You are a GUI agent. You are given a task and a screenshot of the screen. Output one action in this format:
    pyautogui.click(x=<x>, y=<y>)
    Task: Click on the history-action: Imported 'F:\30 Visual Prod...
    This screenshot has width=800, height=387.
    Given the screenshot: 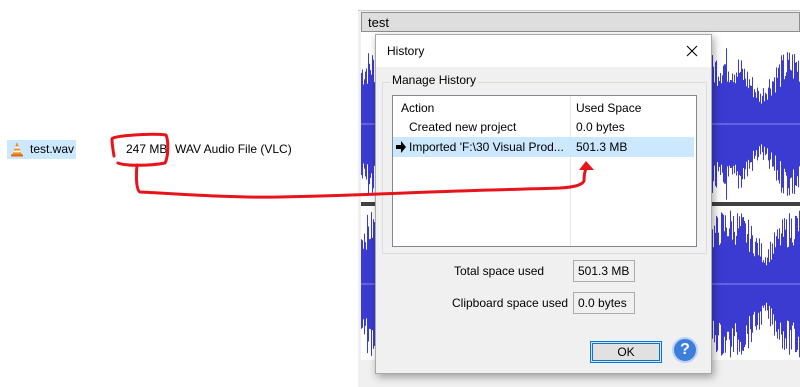 What is the action you would take?
    pyautogui.click(x=486, y=147)
    